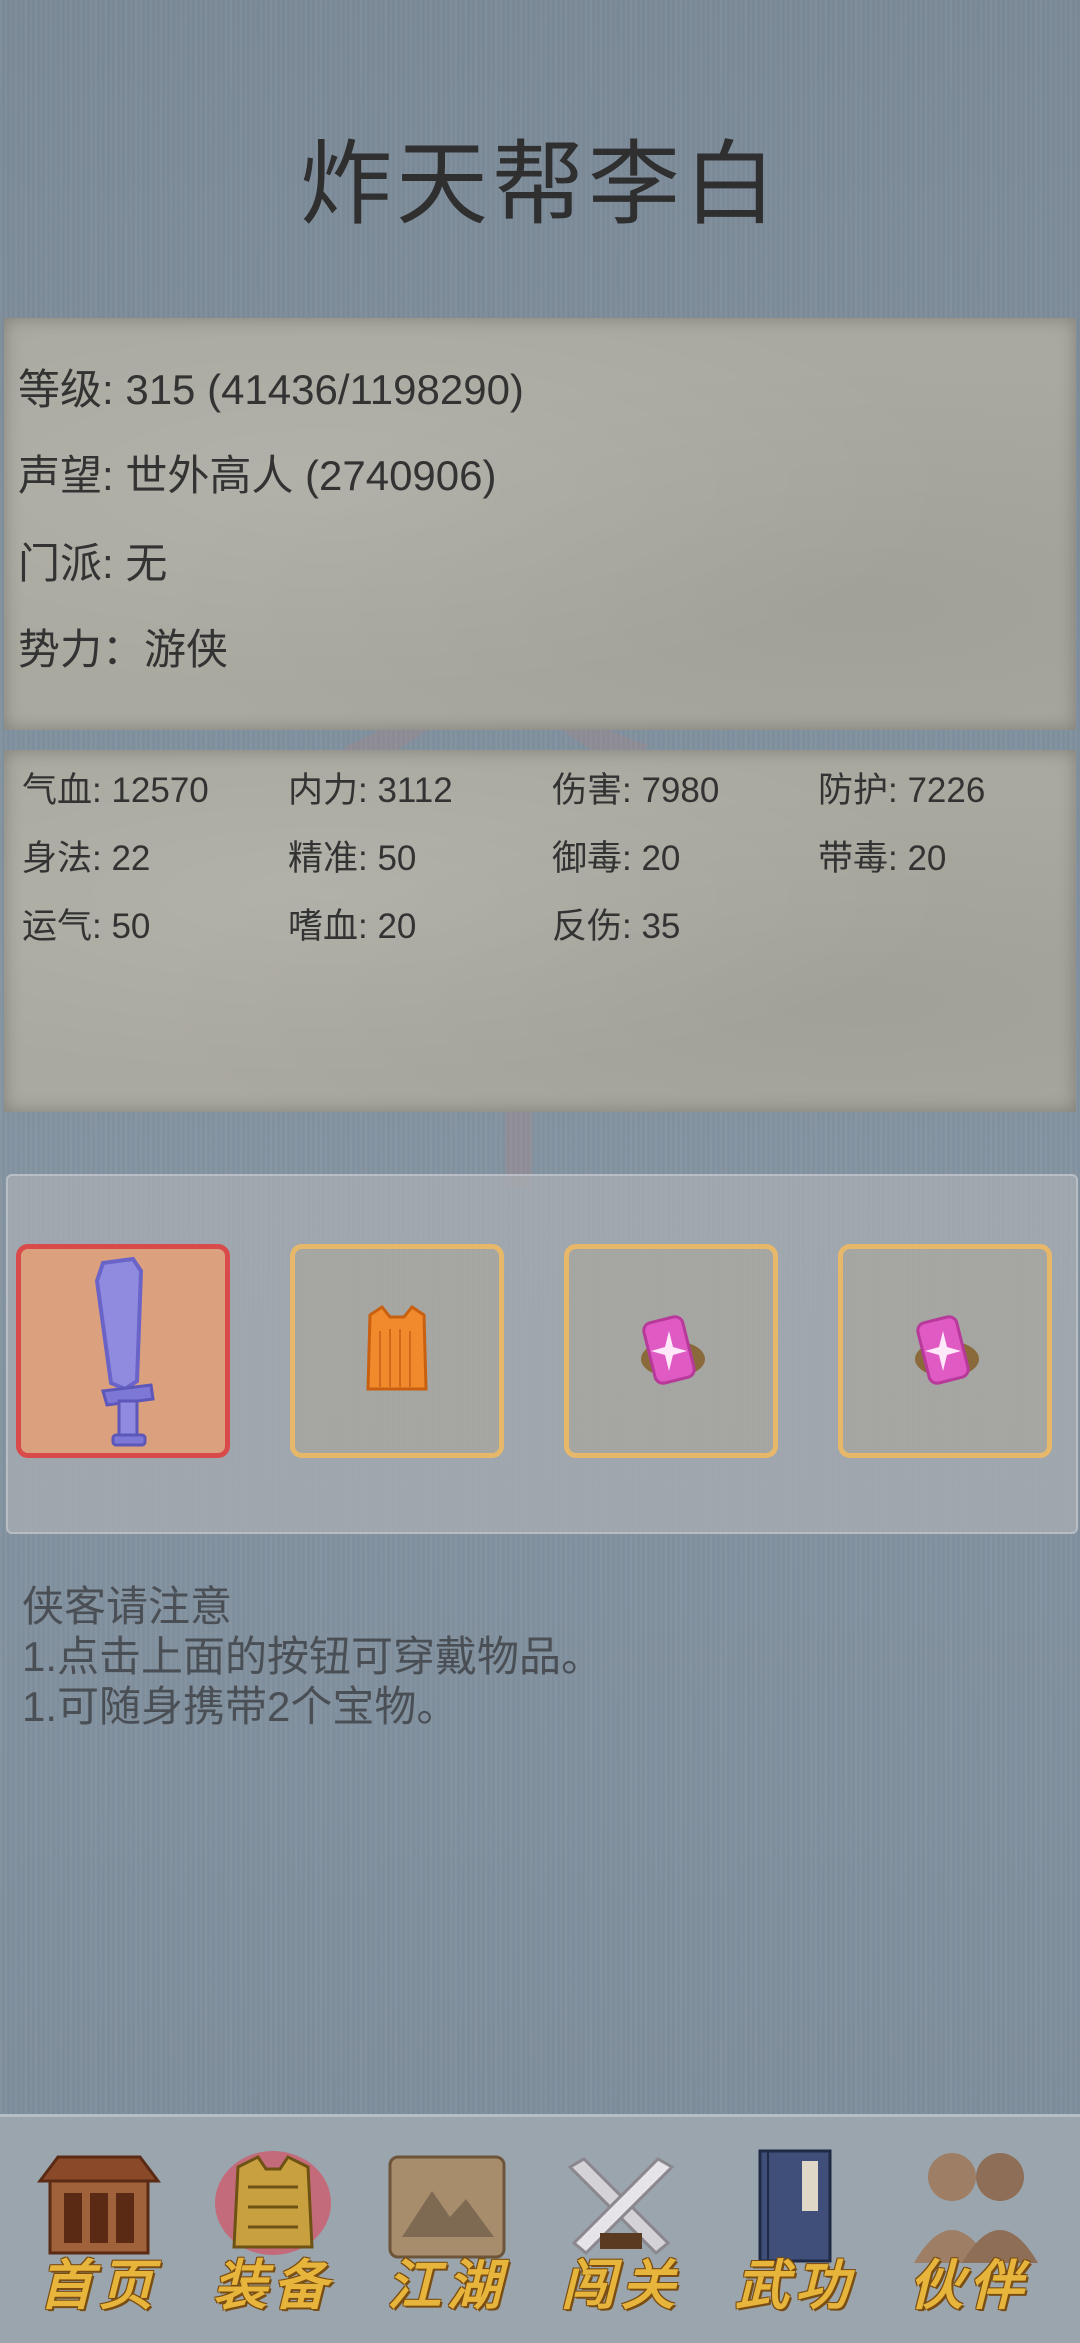 The image size is (1080, 2343). I want to click on notice-block: 侠客请注意 1.点击上面的按钮可穿戴物品。 1.可随身携带2个宝物。, so click(312, 1657).